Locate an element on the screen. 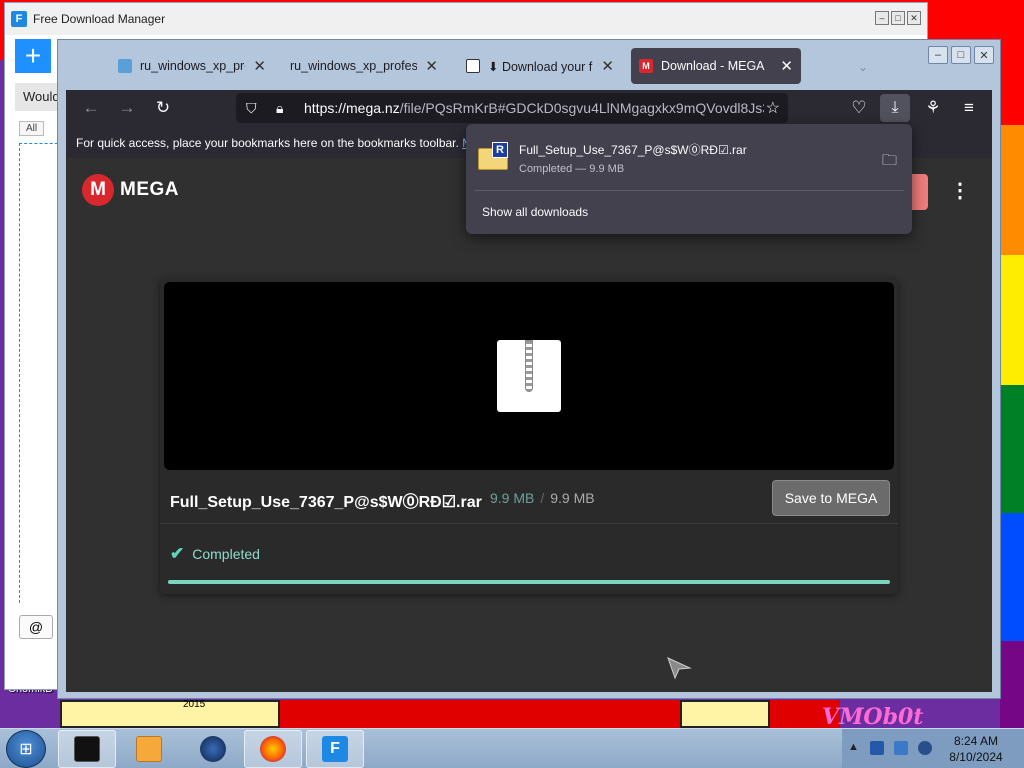 The height and width of the screenshot is (768, 1024). wallpaper-face-left is located at coordinates (170, 714).